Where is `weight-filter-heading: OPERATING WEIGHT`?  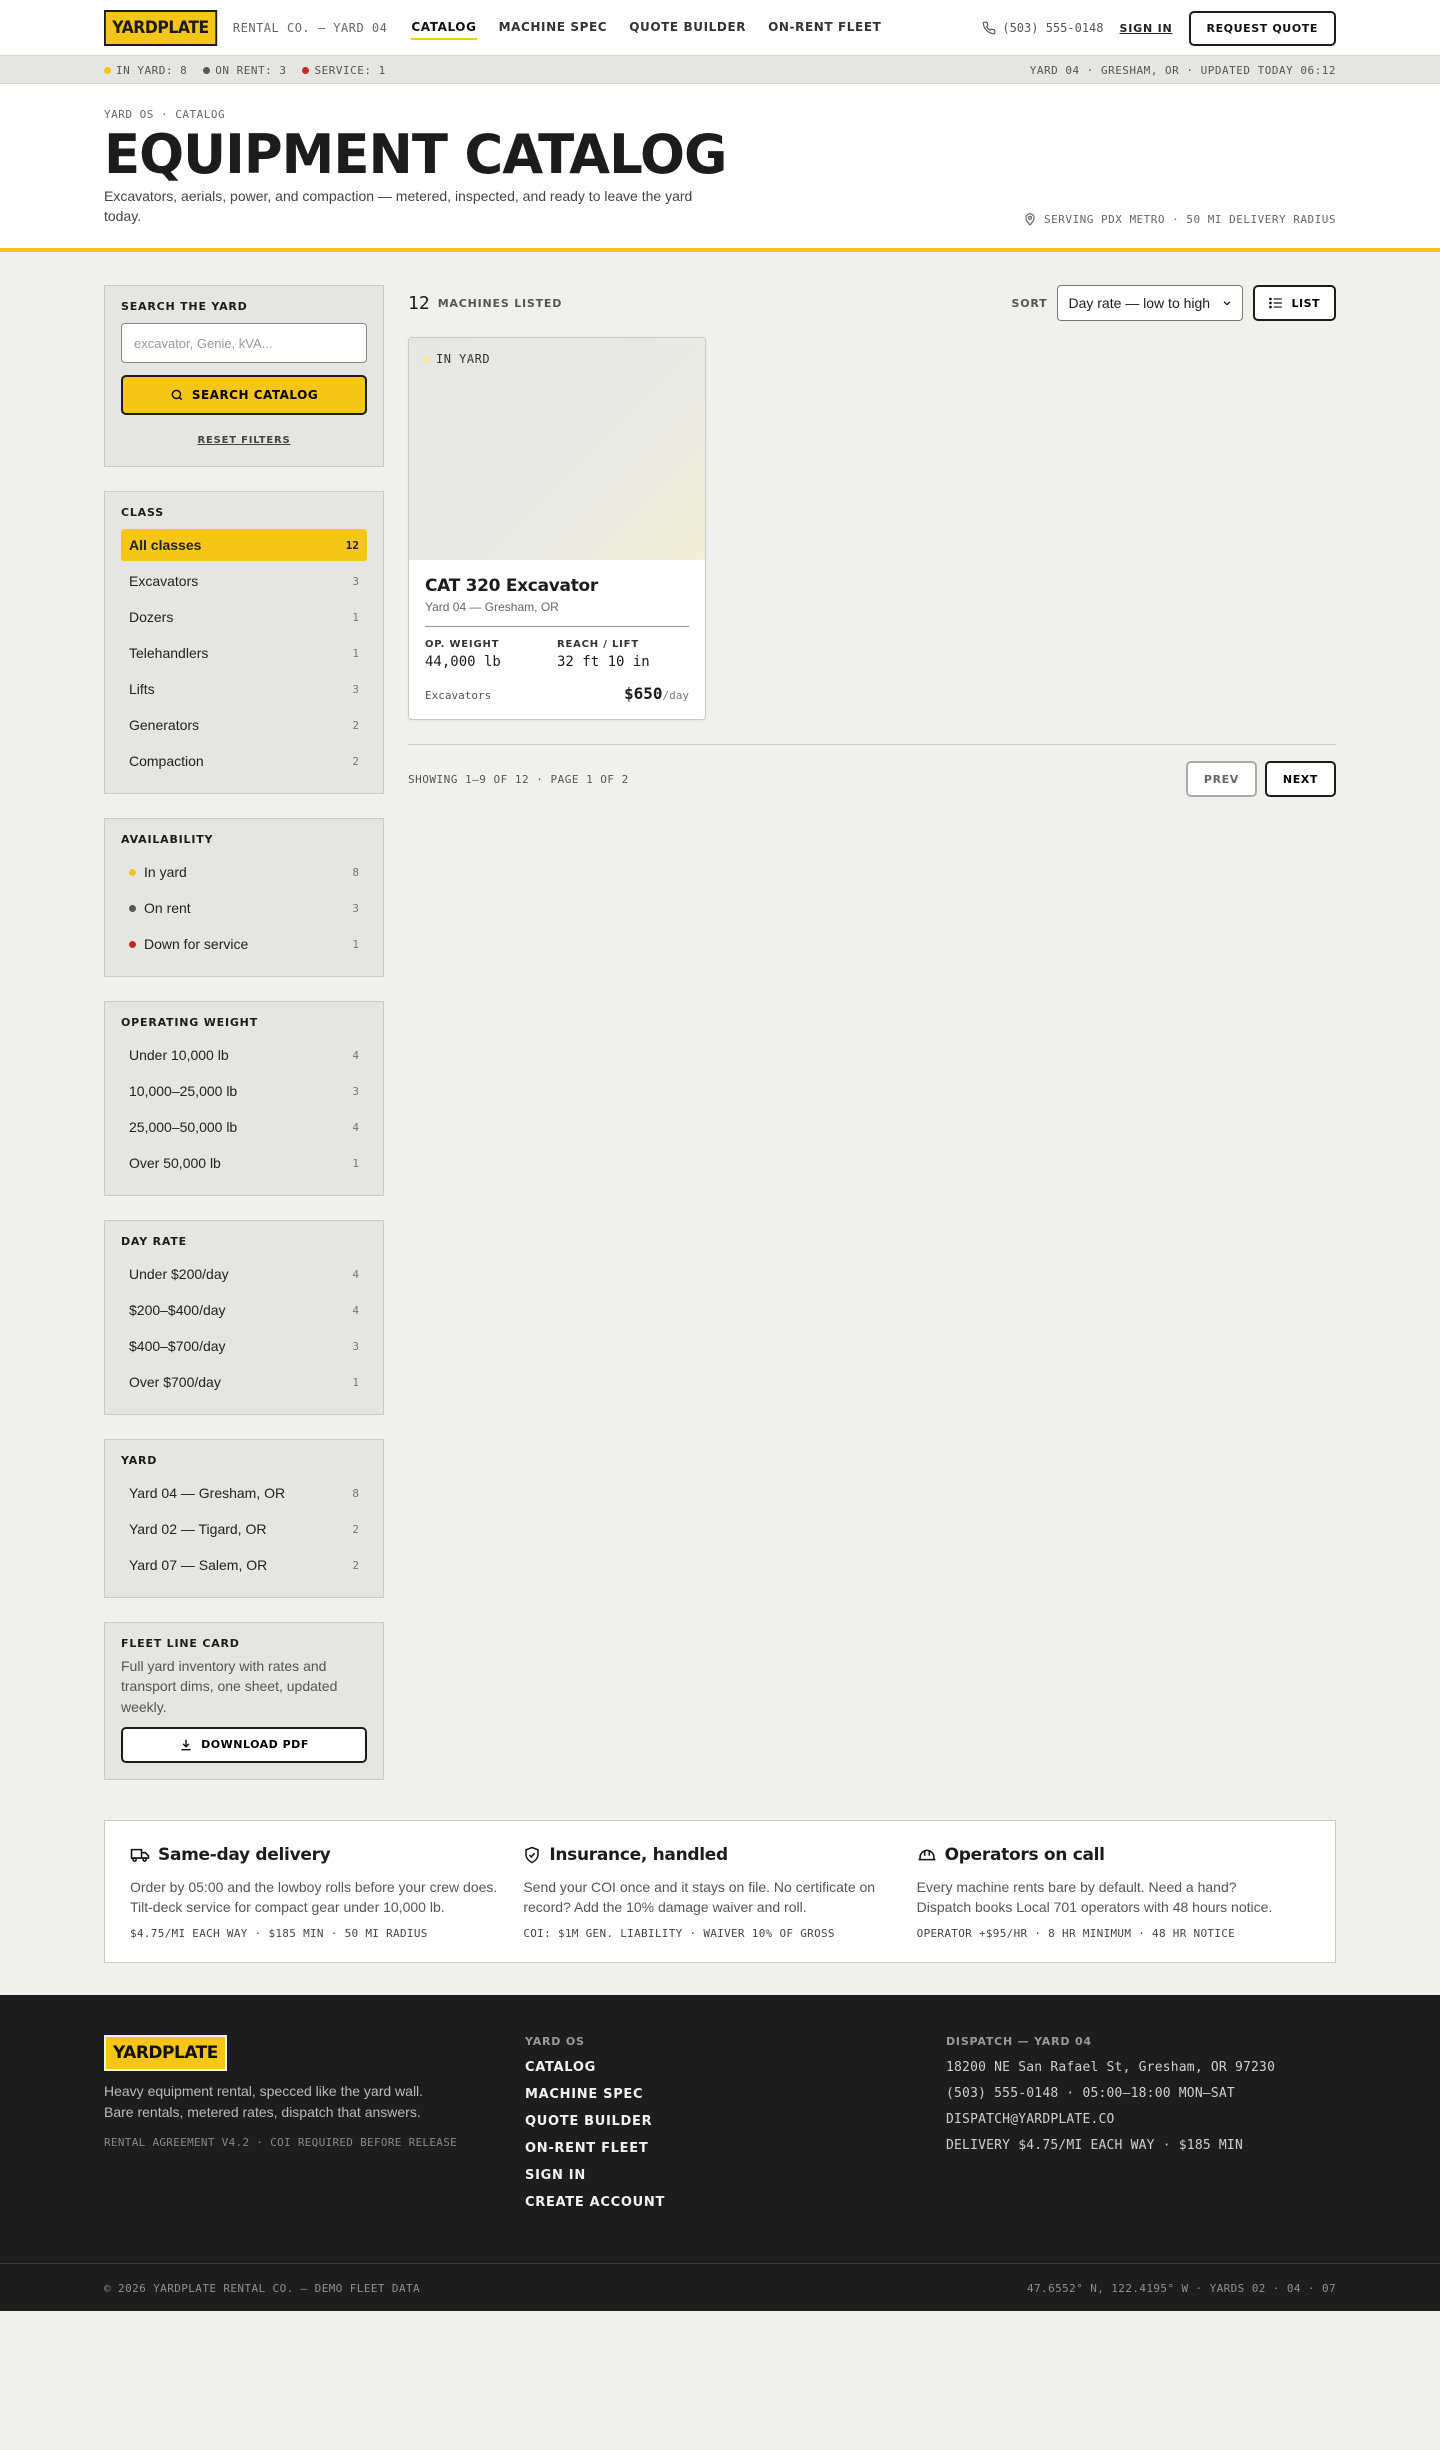 weight-filter-heading: OPERATING WEIGHT is located at coordinates (189, 1022).